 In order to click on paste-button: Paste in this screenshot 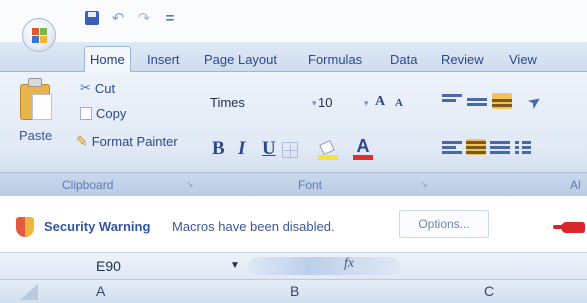, I will do `click(40, 117)`.